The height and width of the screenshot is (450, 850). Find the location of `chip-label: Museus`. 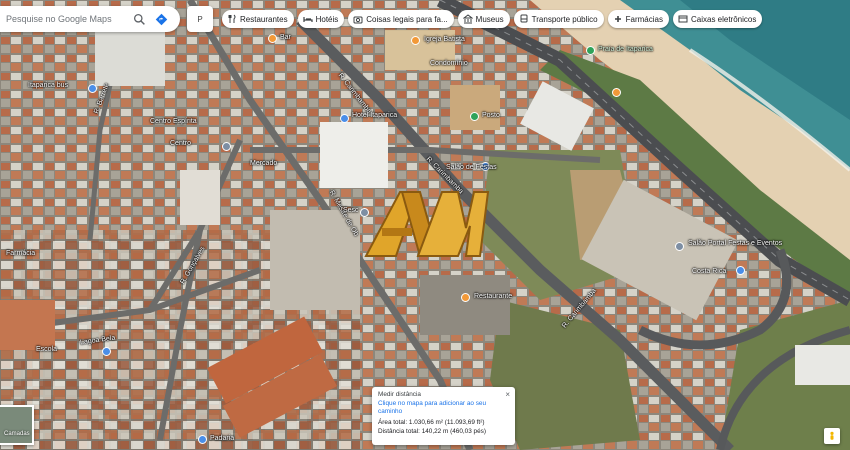

chip-label: Museus is located at coordinates (489, 19).